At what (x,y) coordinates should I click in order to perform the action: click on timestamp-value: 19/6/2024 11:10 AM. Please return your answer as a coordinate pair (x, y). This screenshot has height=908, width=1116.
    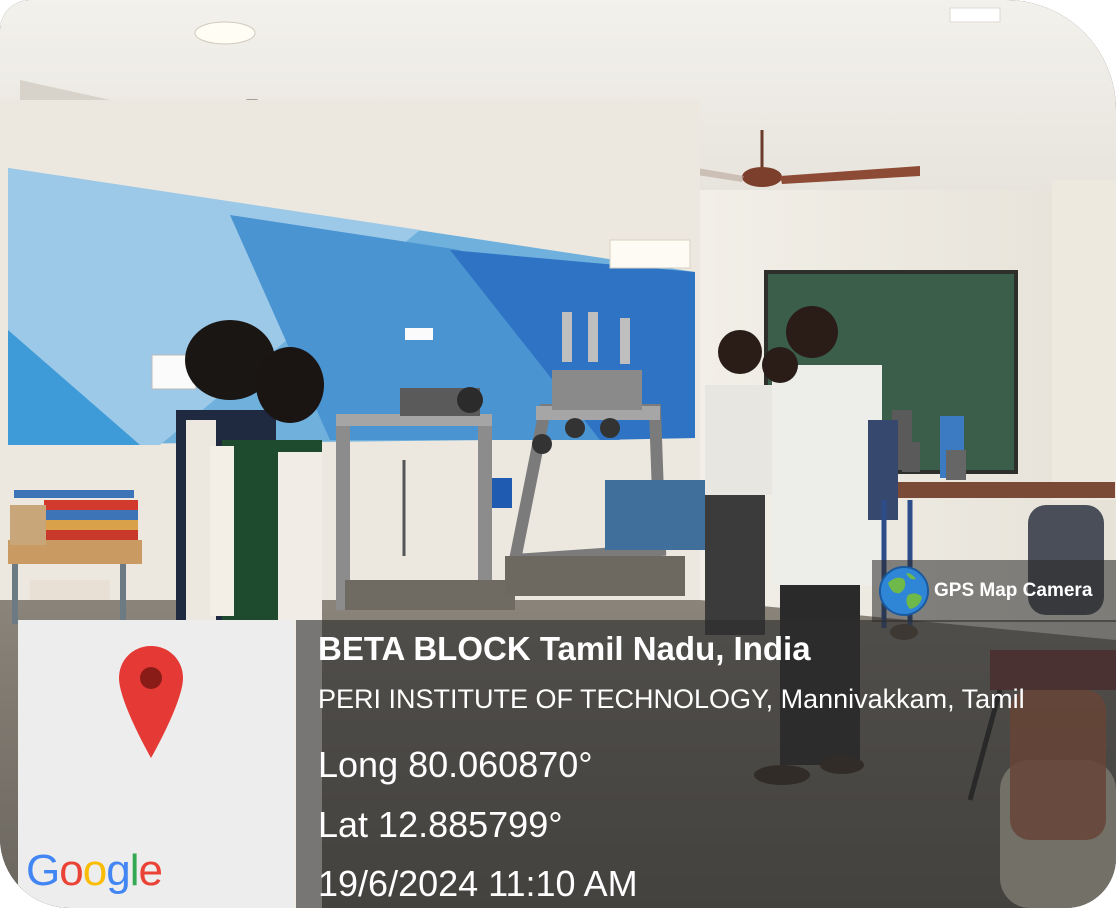
    Looking at the image, I should click on (478, 883).